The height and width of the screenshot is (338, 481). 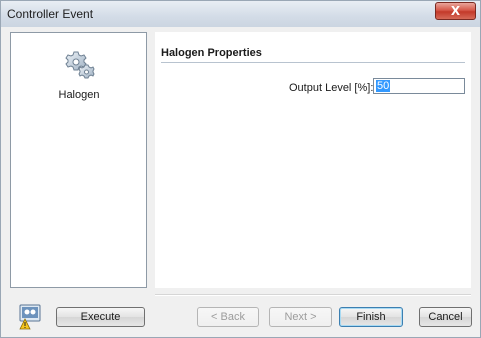 I want to click on close-button: X, so click(x=455, y=11).